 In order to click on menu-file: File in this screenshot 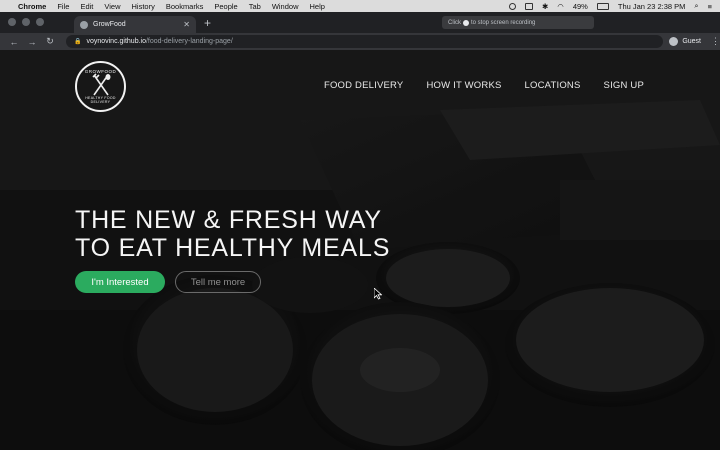, I will do `click(63, 6)`.